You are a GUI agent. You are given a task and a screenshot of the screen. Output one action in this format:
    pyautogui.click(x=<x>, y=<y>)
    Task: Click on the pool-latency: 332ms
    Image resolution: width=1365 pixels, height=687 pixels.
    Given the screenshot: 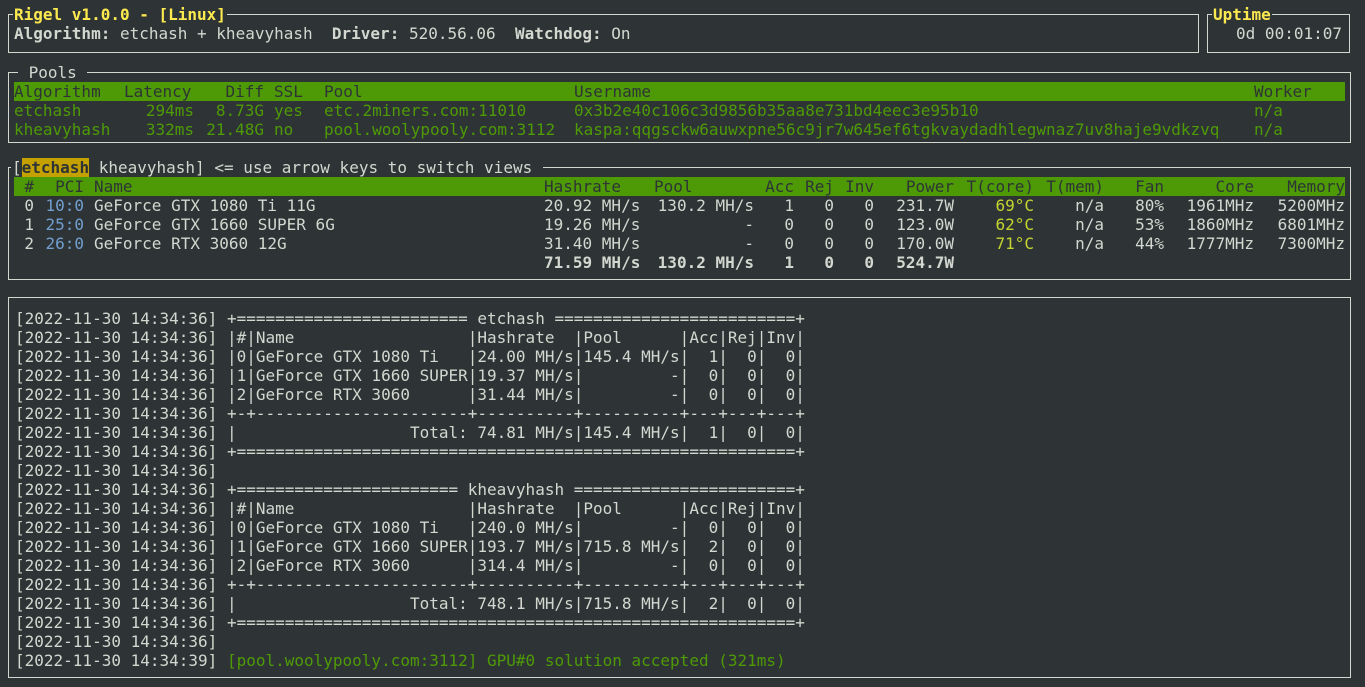 What is the action you would take?
    pyautogui.click(x=169, y=129)
    